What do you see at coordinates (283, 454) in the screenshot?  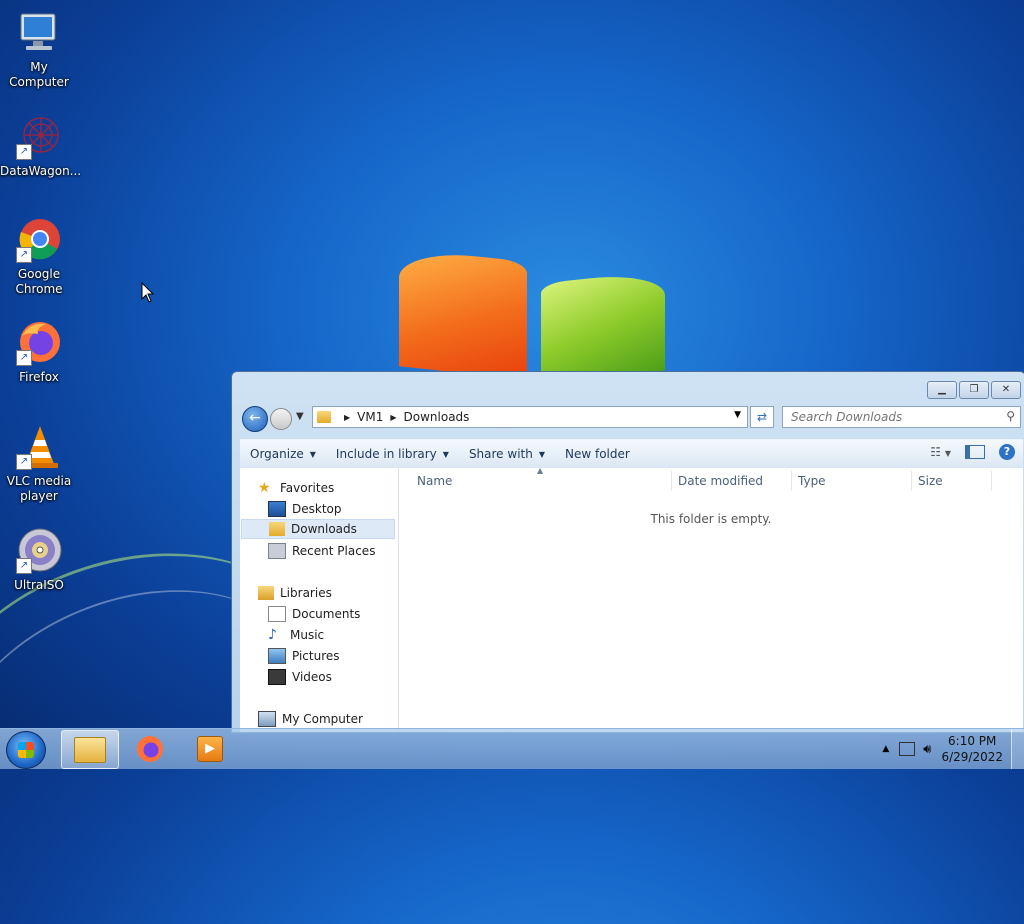 I see `organize-button: Organize ▼` at bounding box center [283, 454].